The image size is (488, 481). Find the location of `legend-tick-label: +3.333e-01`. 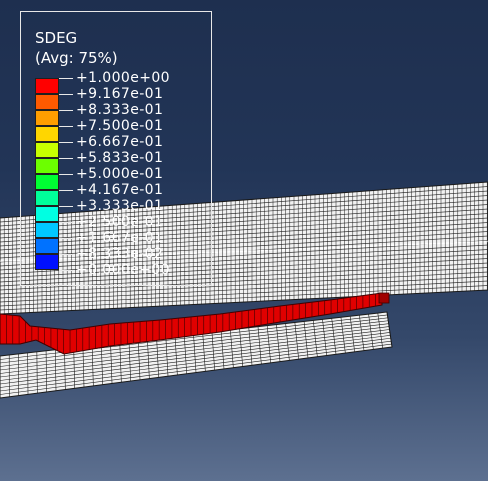

legend-tick-label: +3.333e-01 is located at coordinates (120, 206).